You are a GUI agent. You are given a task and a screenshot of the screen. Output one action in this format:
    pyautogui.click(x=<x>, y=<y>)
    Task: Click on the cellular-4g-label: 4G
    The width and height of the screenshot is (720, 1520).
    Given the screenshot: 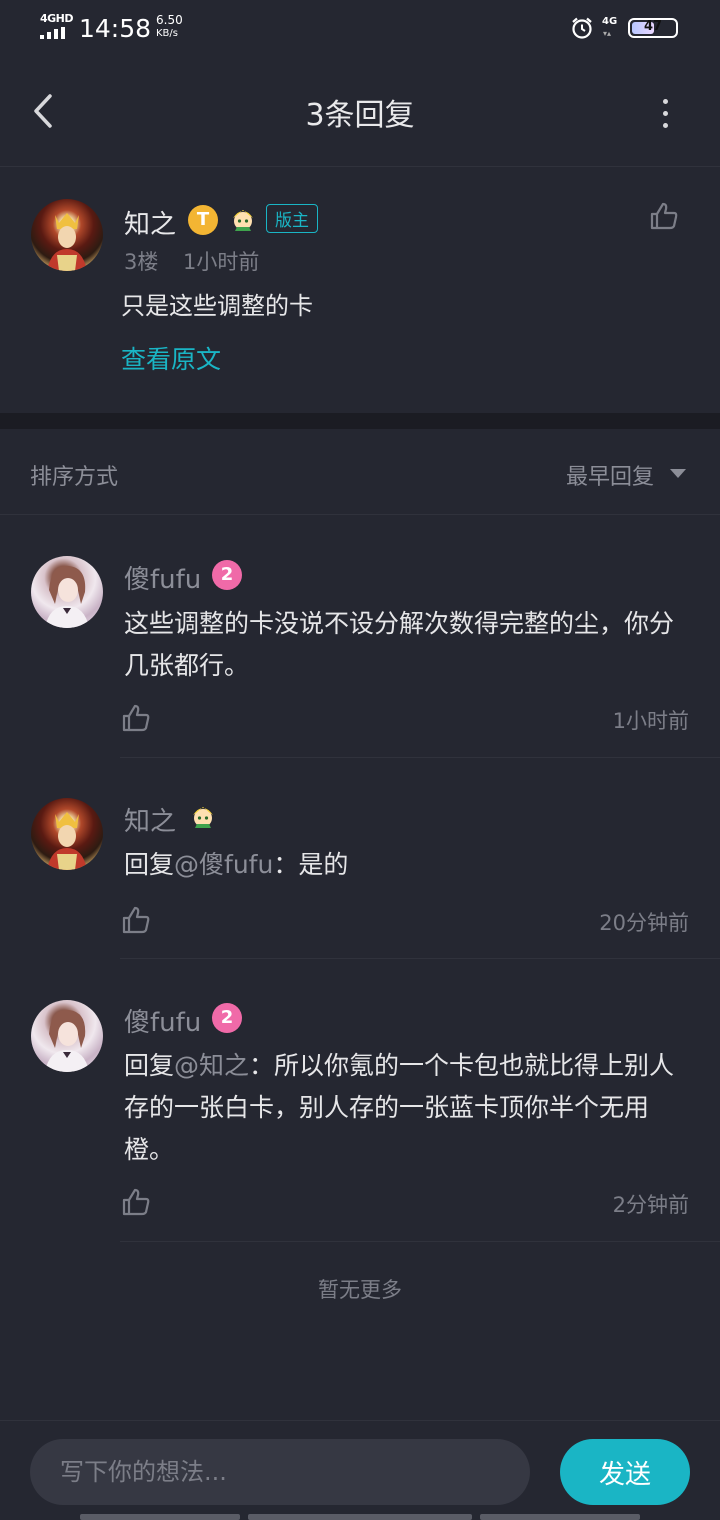 What is the action you would take?
    pyautogui.click(x=610, y=21)
    